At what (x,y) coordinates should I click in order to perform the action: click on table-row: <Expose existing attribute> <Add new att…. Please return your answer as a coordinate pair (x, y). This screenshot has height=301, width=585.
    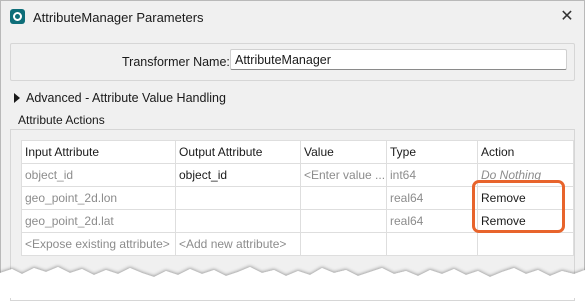
    Looking at the image, I should click on (297, 244).